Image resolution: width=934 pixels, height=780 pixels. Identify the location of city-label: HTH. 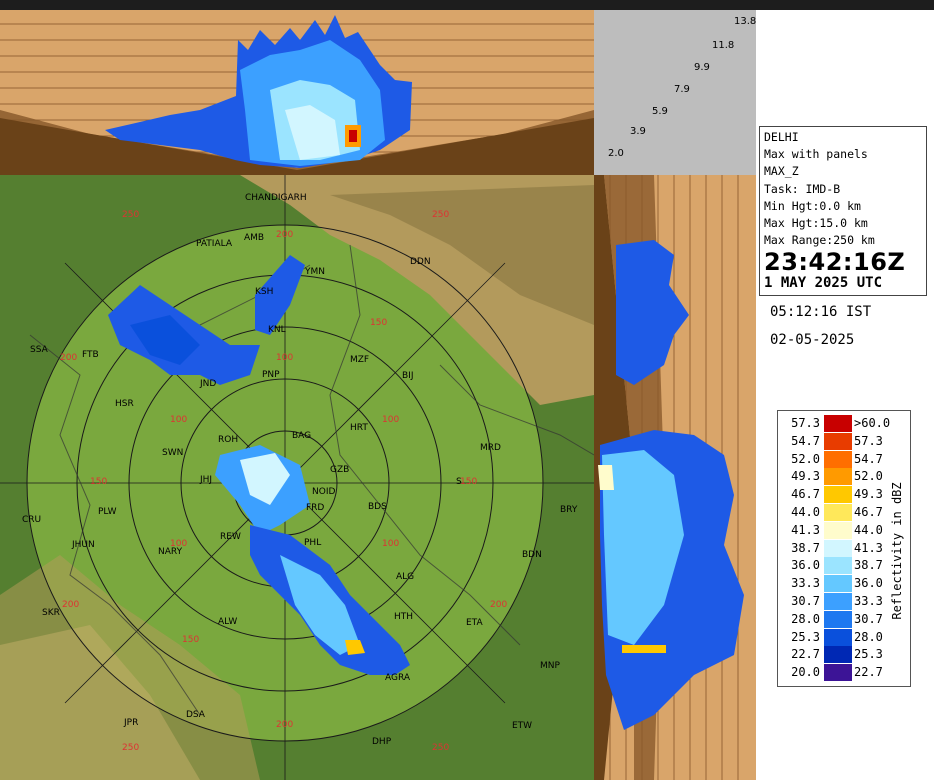
(404, 617).